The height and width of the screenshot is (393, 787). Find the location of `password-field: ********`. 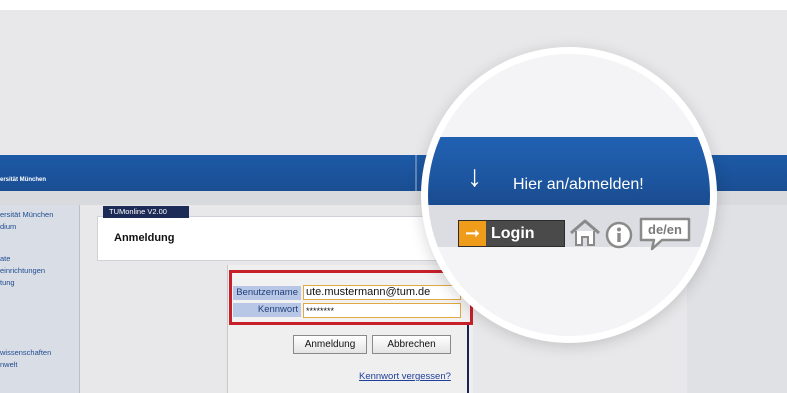

password-field: ******** is located at coordinates (382, 310).